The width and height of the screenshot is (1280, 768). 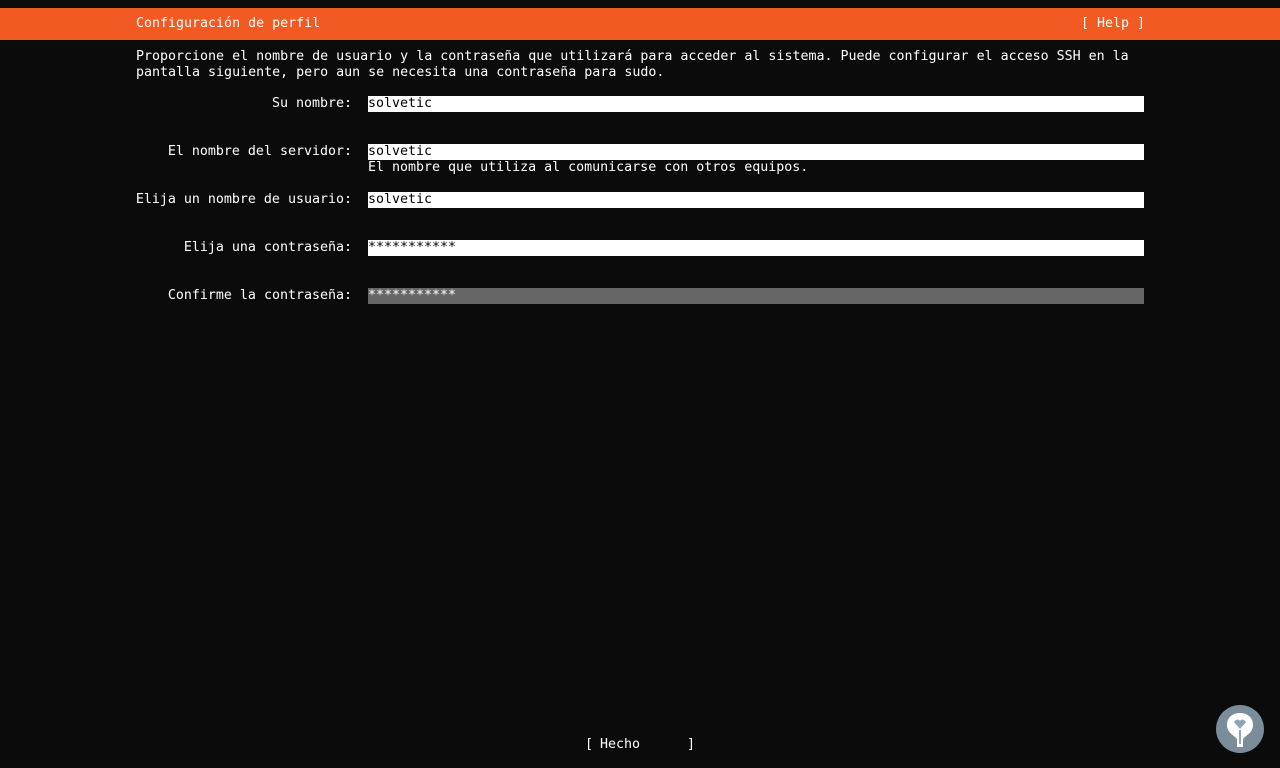 I want to click on page-title: Configuración de perfil, so click(x=228, y=23).